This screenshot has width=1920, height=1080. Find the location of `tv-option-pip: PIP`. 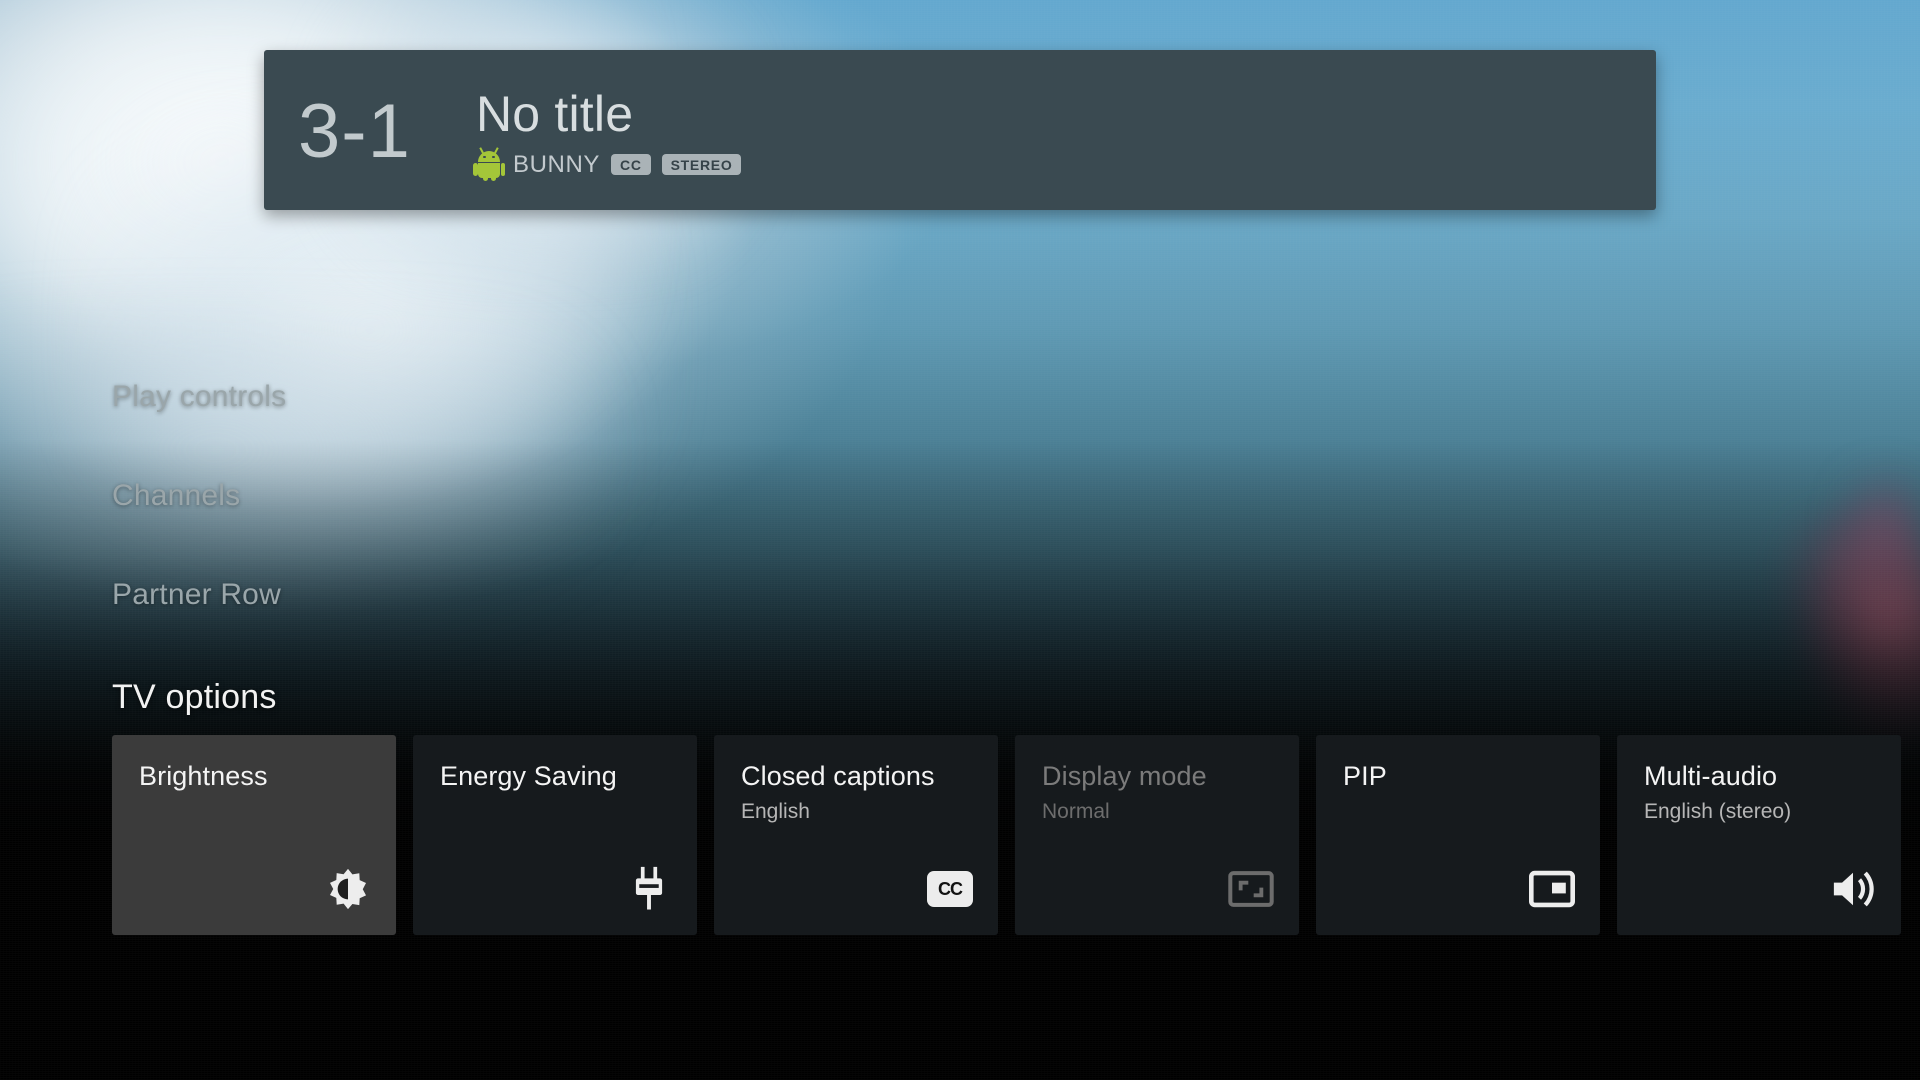

tv-option-pip: PIP is located at coordinates (1458, 835).